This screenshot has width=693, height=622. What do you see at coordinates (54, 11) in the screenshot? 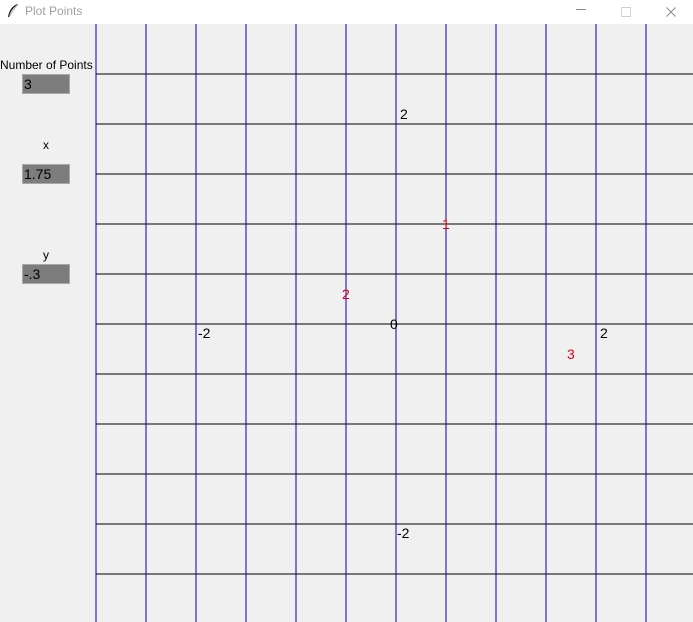
I see `window-title: Plot Points` at bounding box center [54, 11].